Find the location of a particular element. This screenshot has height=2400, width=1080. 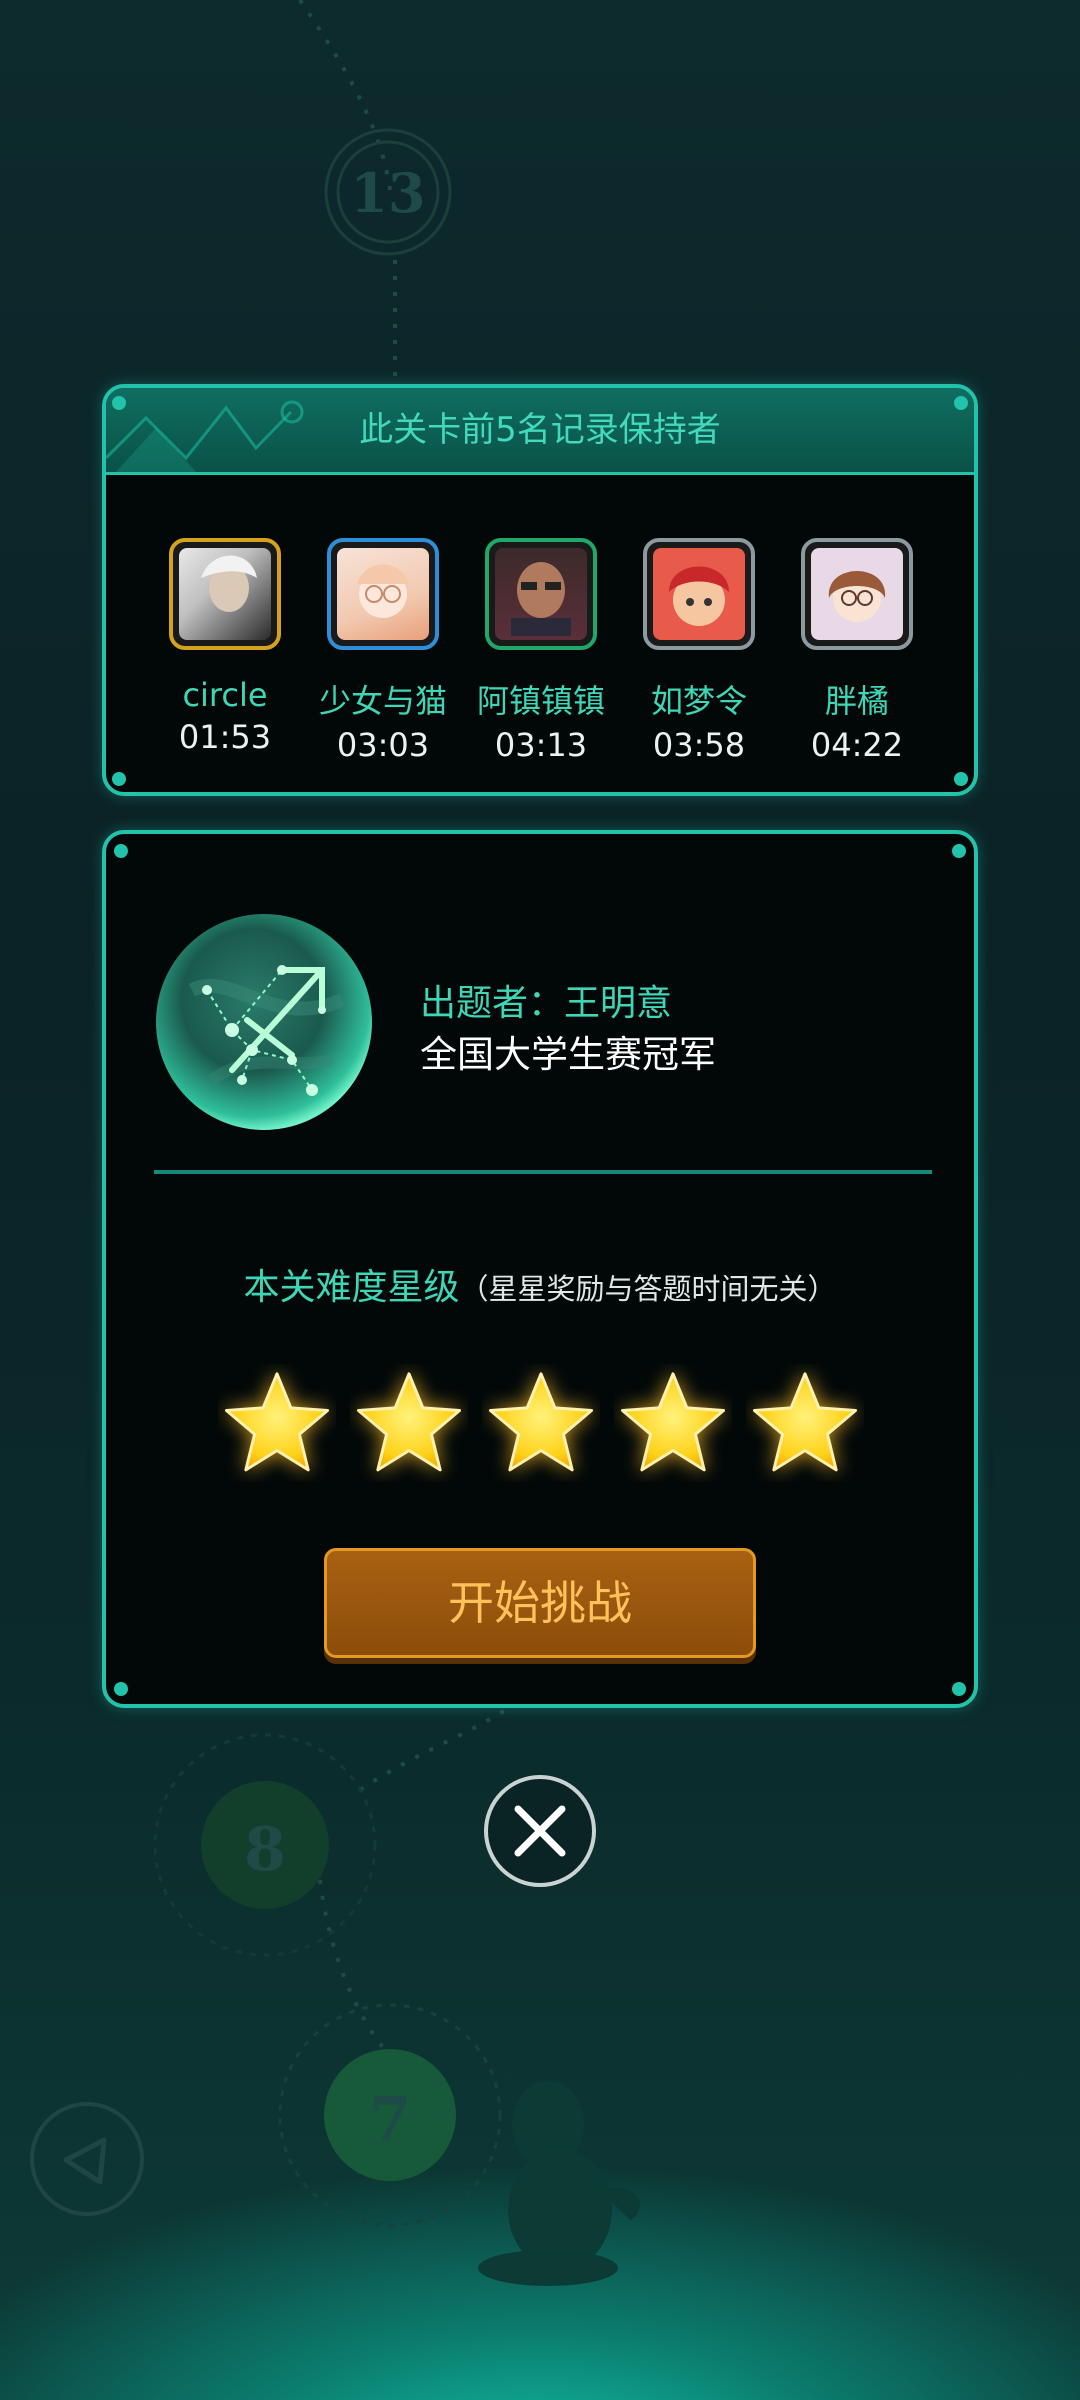

holder-name: circle is located at coordinates (225, 695).